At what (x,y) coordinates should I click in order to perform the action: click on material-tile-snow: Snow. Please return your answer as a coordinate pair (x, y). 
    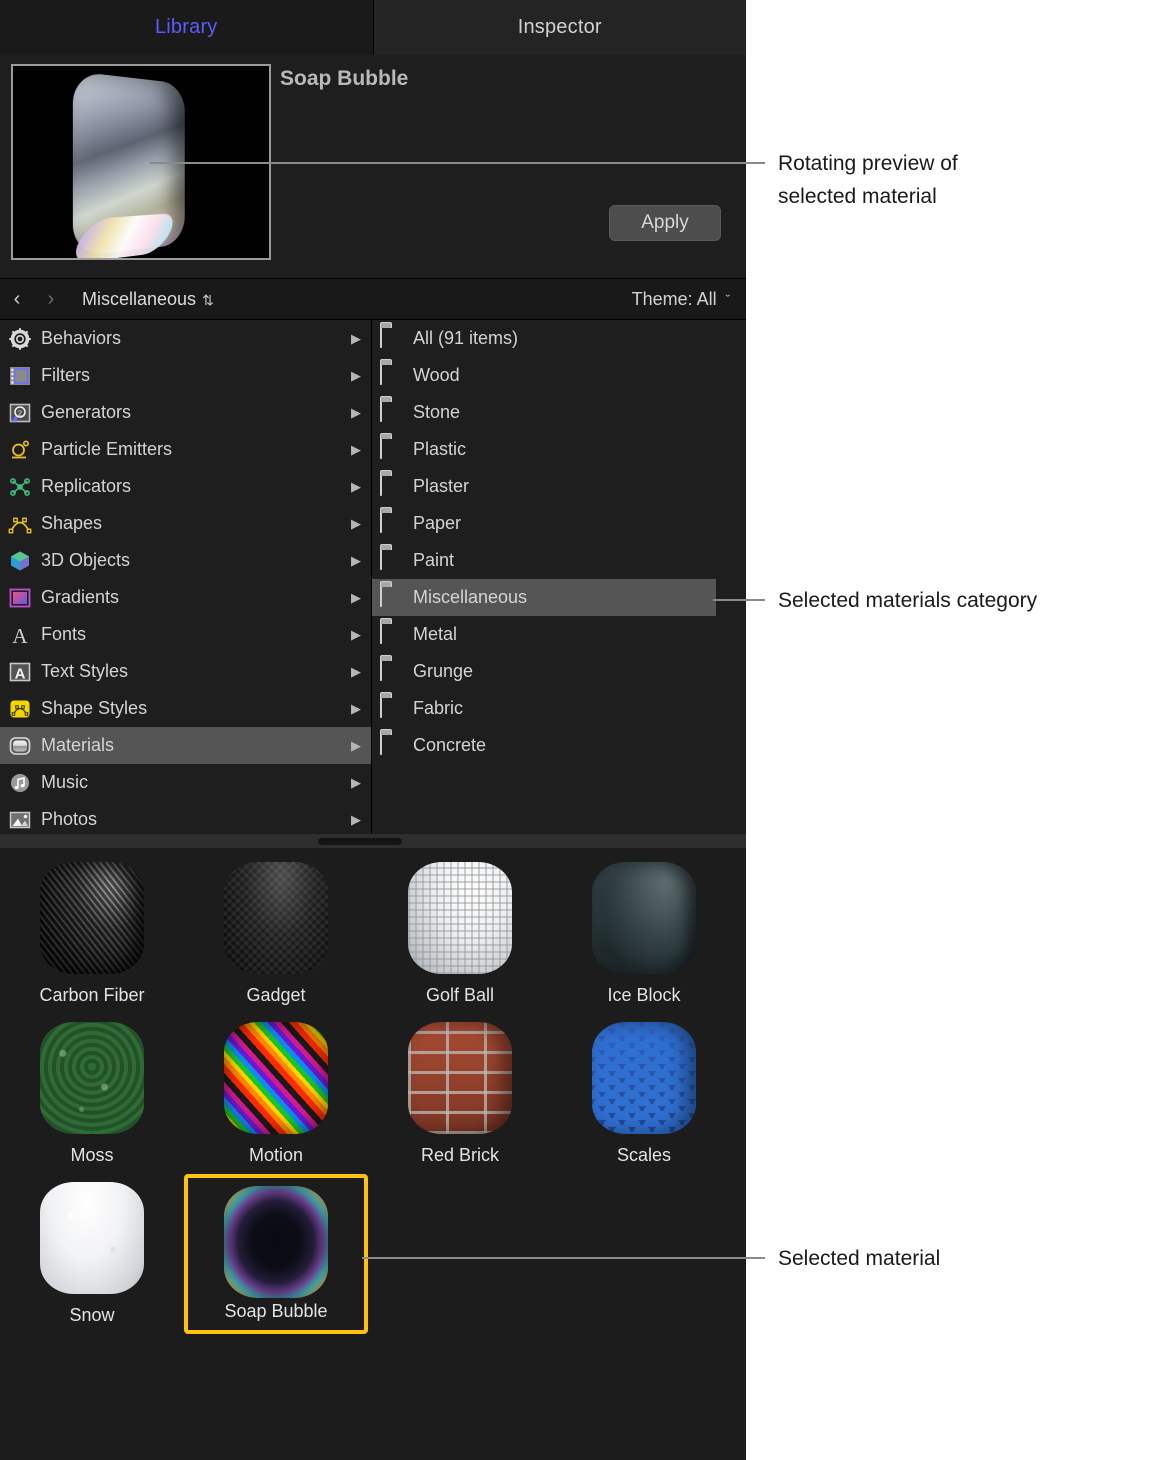
    Looking at the image, I should click on (92, 1254).